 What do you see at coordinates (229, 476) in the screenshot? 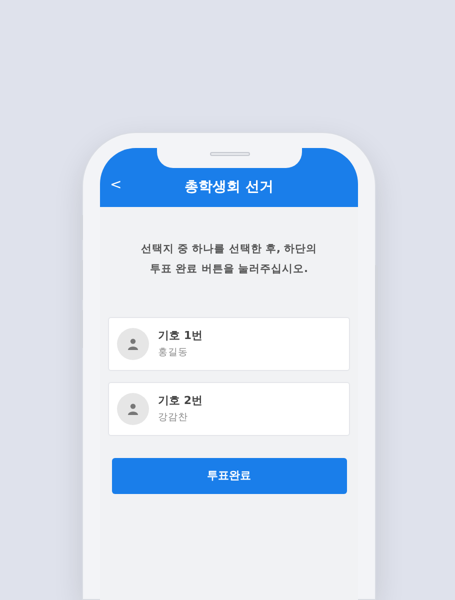
I see `submit-vote-button: 투표완료` at bounding box center [229, 476].